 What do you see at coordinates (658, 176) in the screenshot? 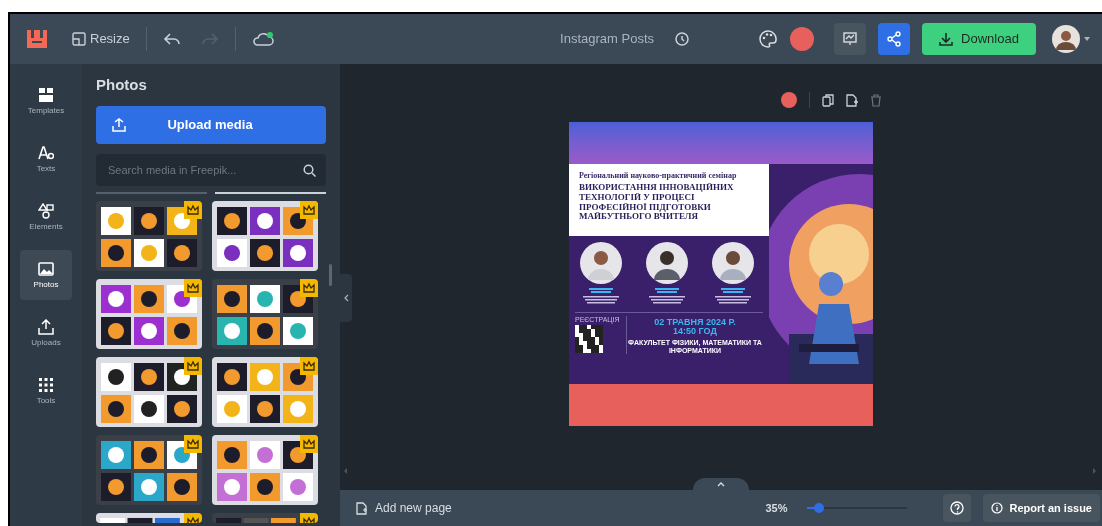
I see `poster-subtitle: Регіональний науково-практичний семінар` at bounding box center [658, 176].